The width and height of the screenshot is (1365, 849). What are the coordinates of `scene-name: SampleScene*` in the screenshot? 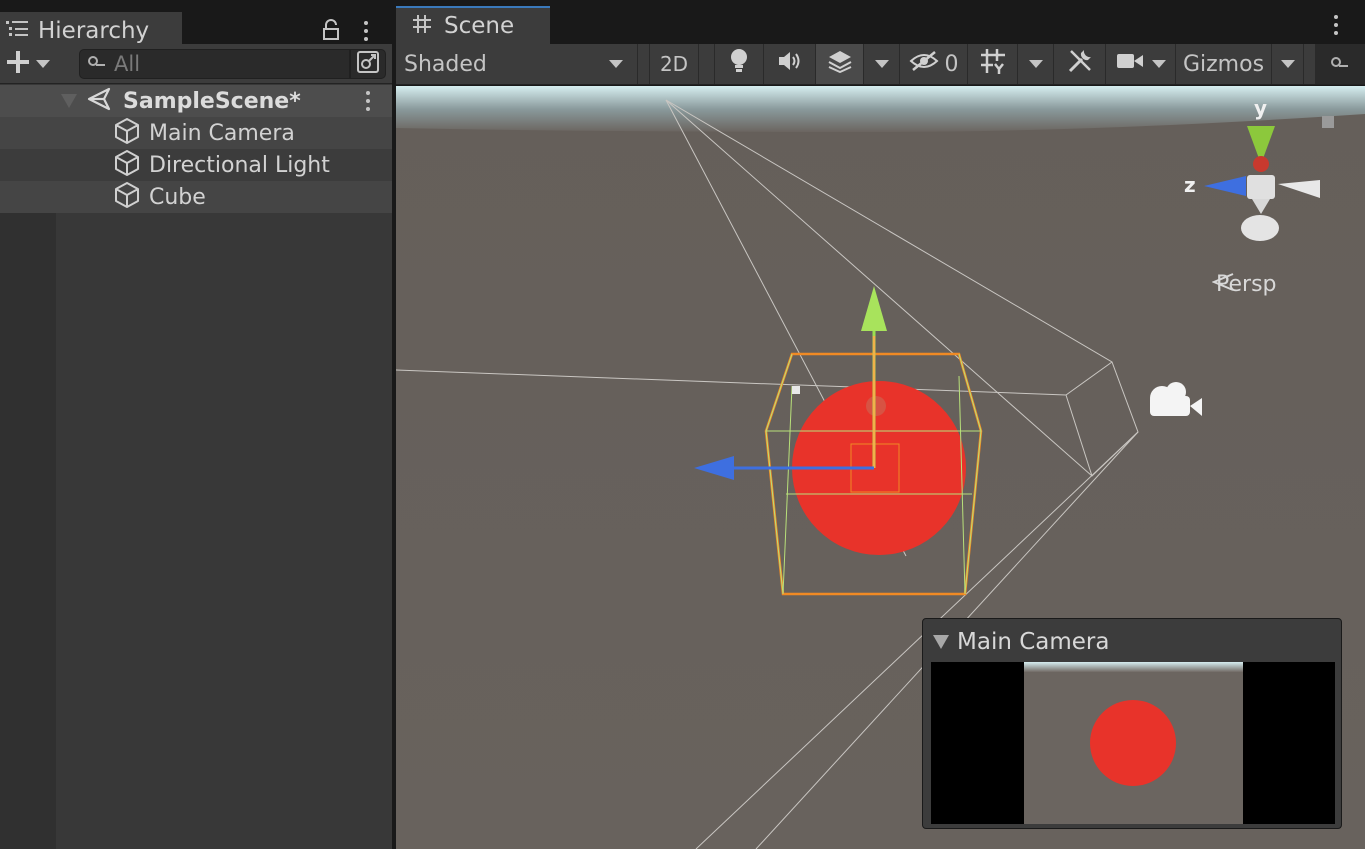 It's located at (212, 101).